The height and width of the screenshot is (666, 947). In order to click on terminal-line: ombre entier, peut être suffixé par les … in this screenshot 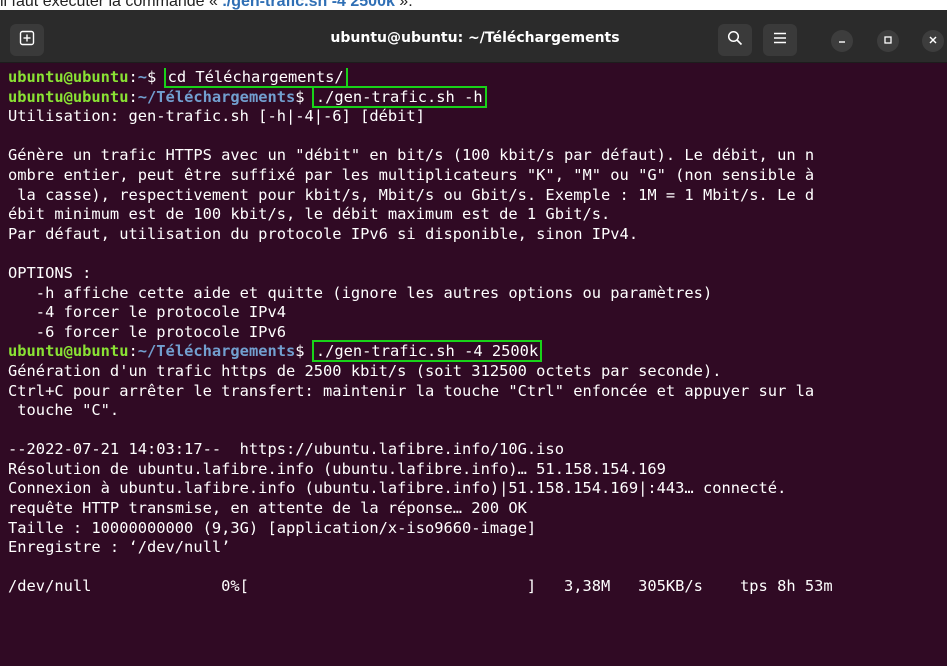, I will do `click(411, 174)`.